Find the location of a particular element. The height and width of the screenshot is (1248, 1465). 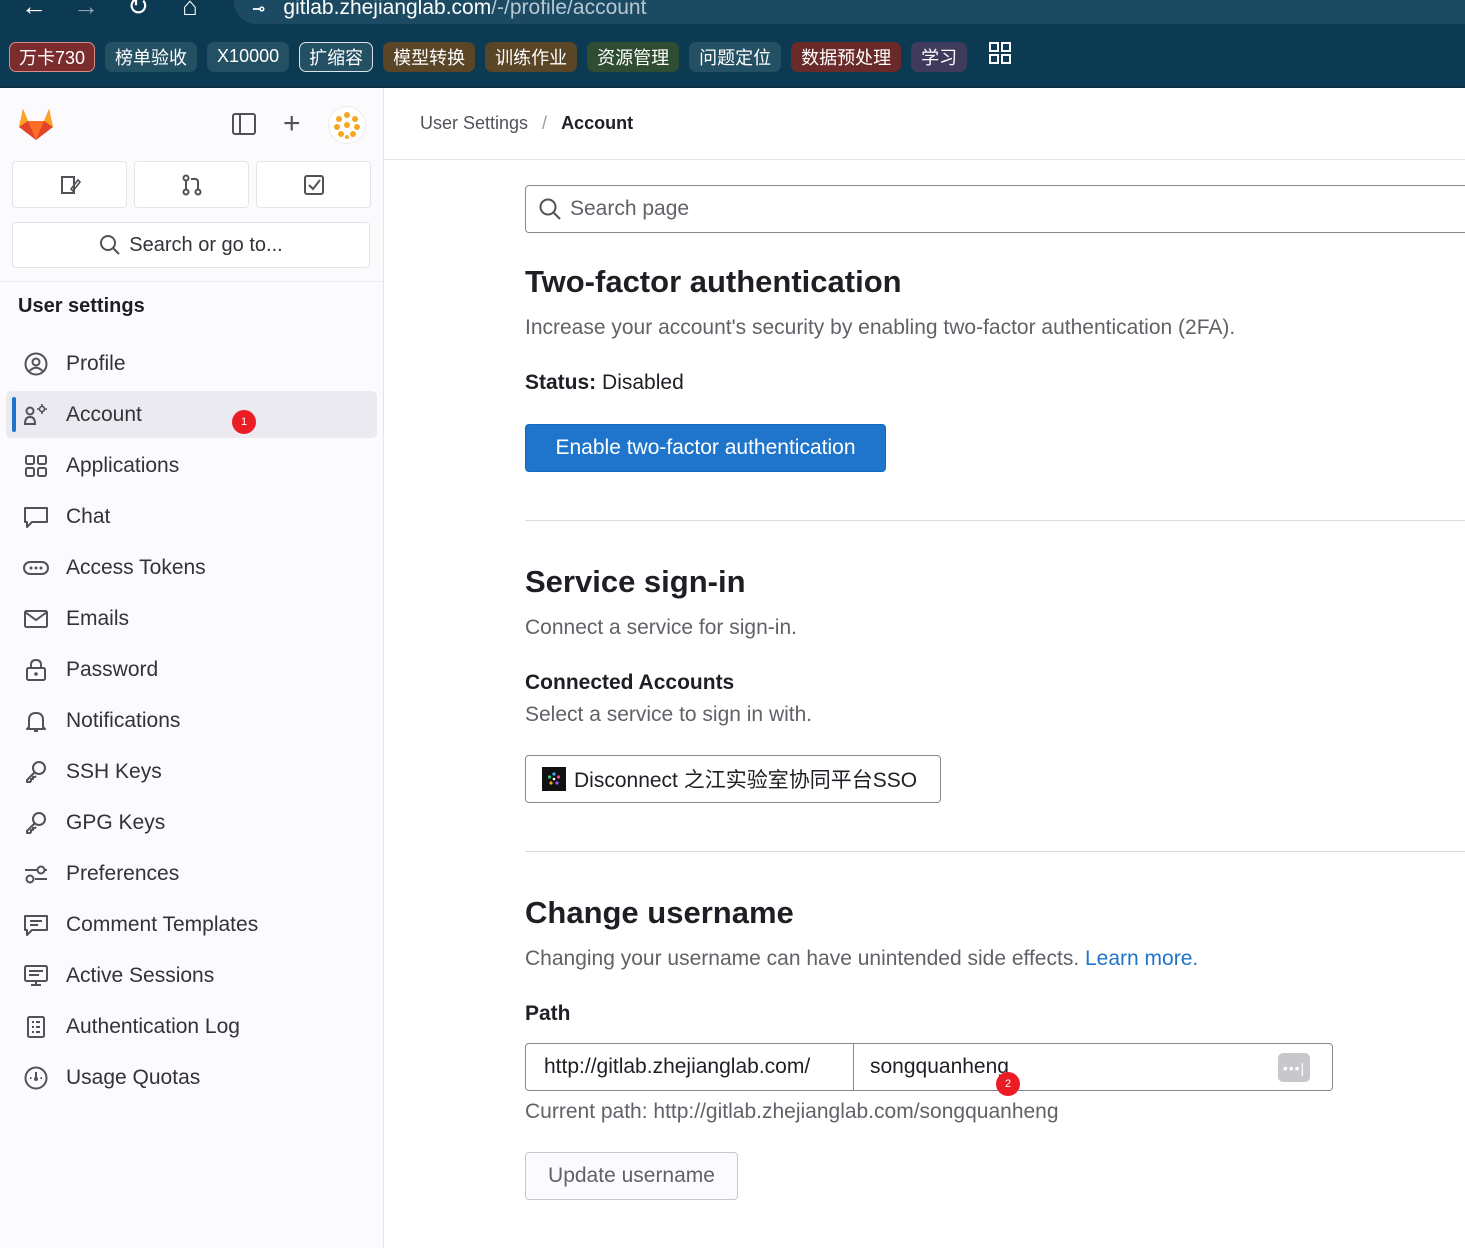

todos-button is located at coordinates (313, 184).